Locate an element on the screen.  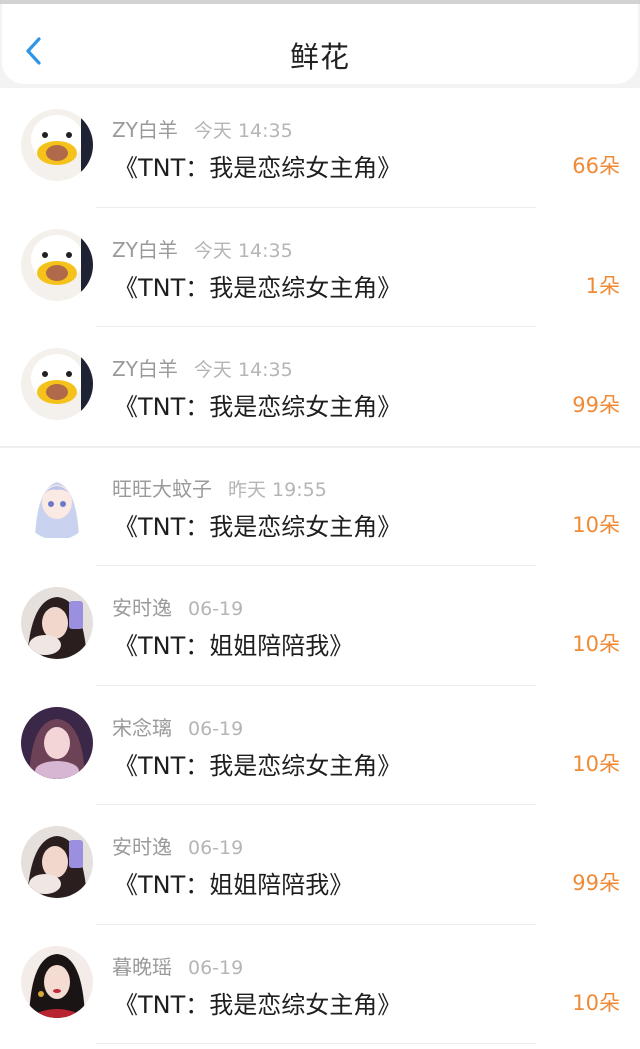
sender-name: 宋念璃 is located at coordinates (142, 727).